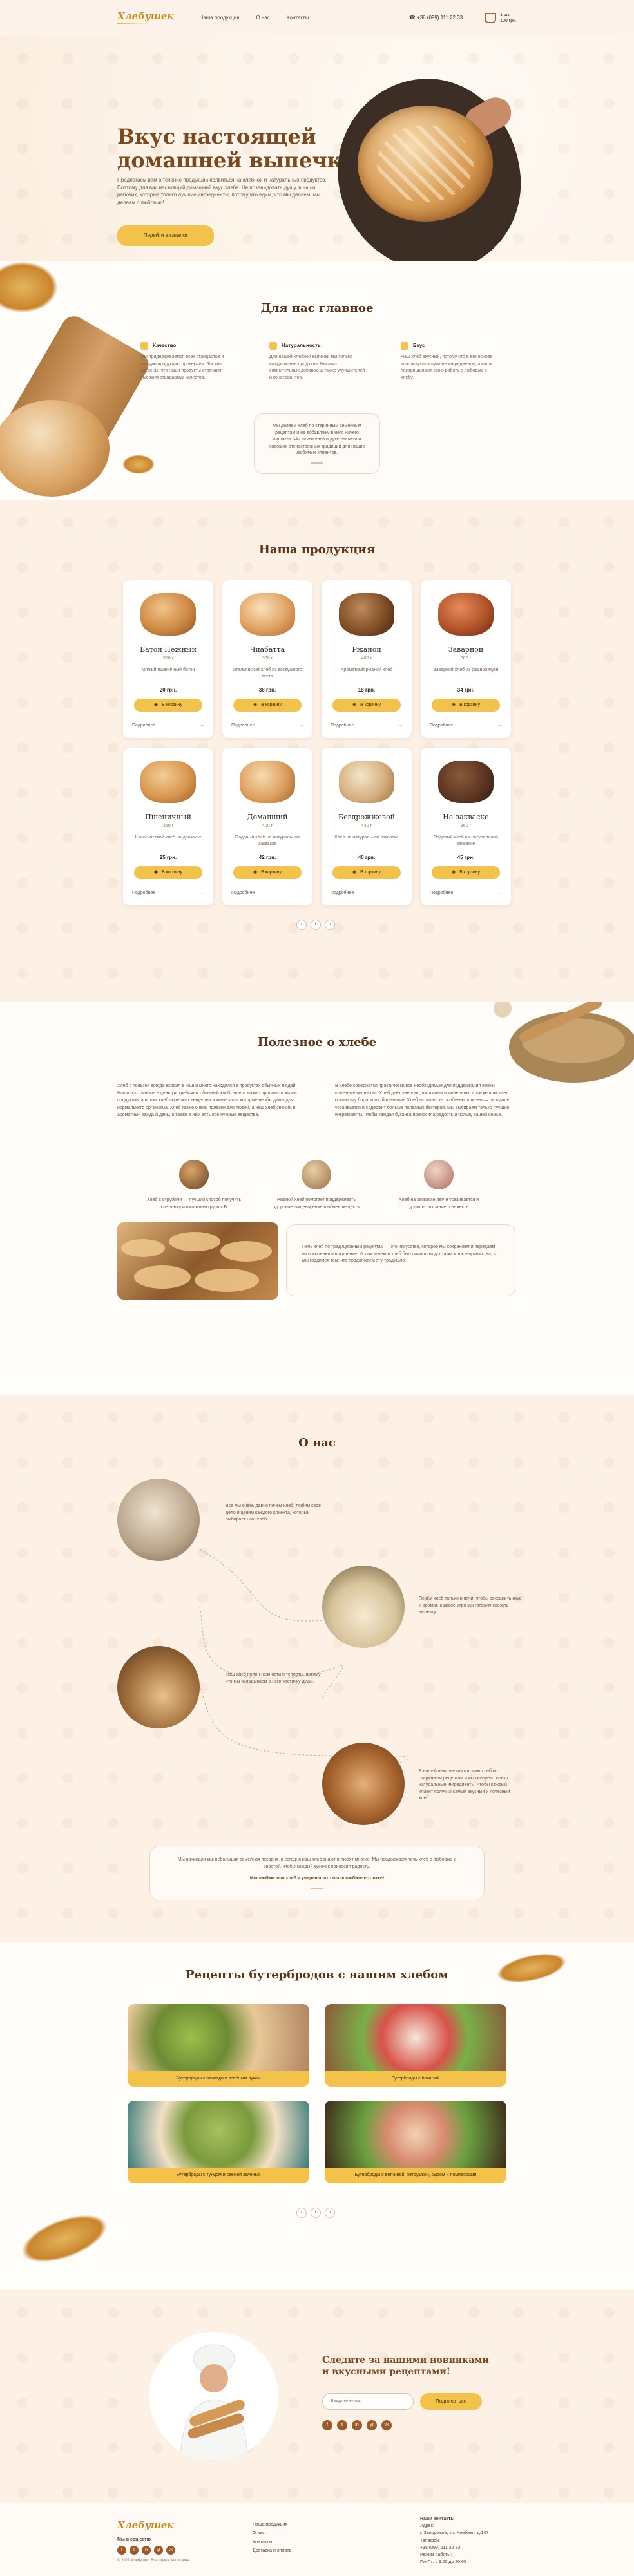 Image resolution: width=634 pixels, height=2576 pixels. What do you see at coordinates (415, 2134) in the screenshot?
I see `recipe-image` at bounding box center [415, 2134].